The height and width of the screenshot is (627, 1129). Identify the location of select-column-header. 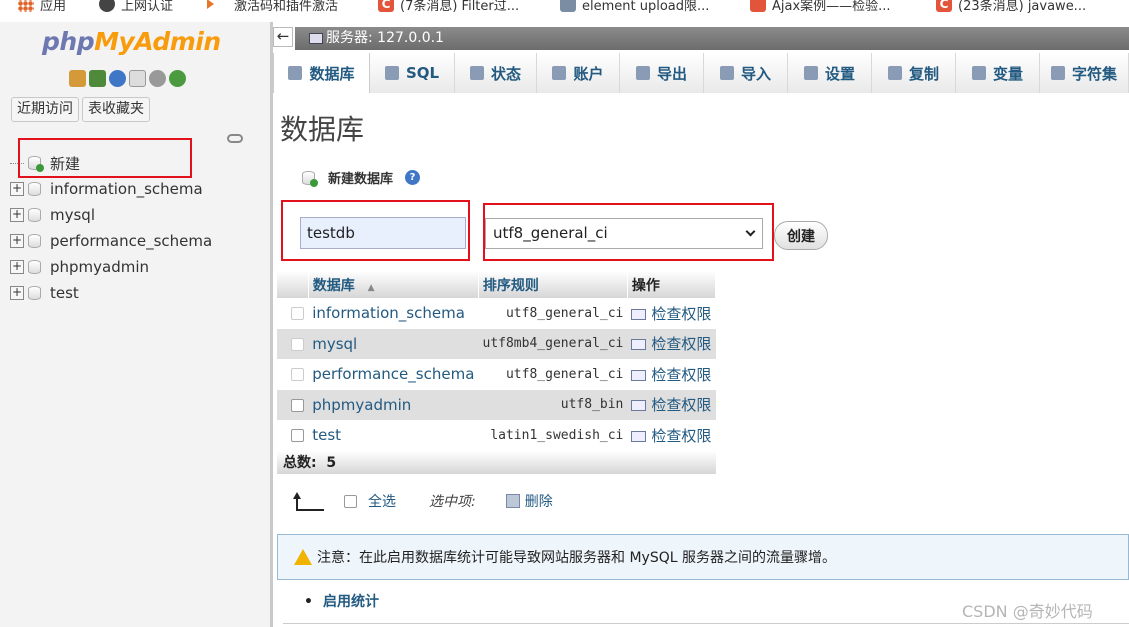
(293, 284).